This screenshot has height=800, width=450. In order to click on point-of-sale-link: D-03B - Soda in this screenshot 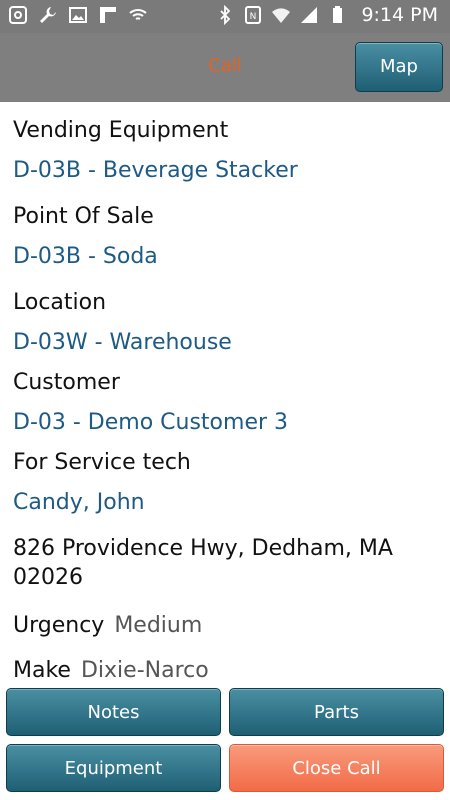, I will do `click(85, 256)`.